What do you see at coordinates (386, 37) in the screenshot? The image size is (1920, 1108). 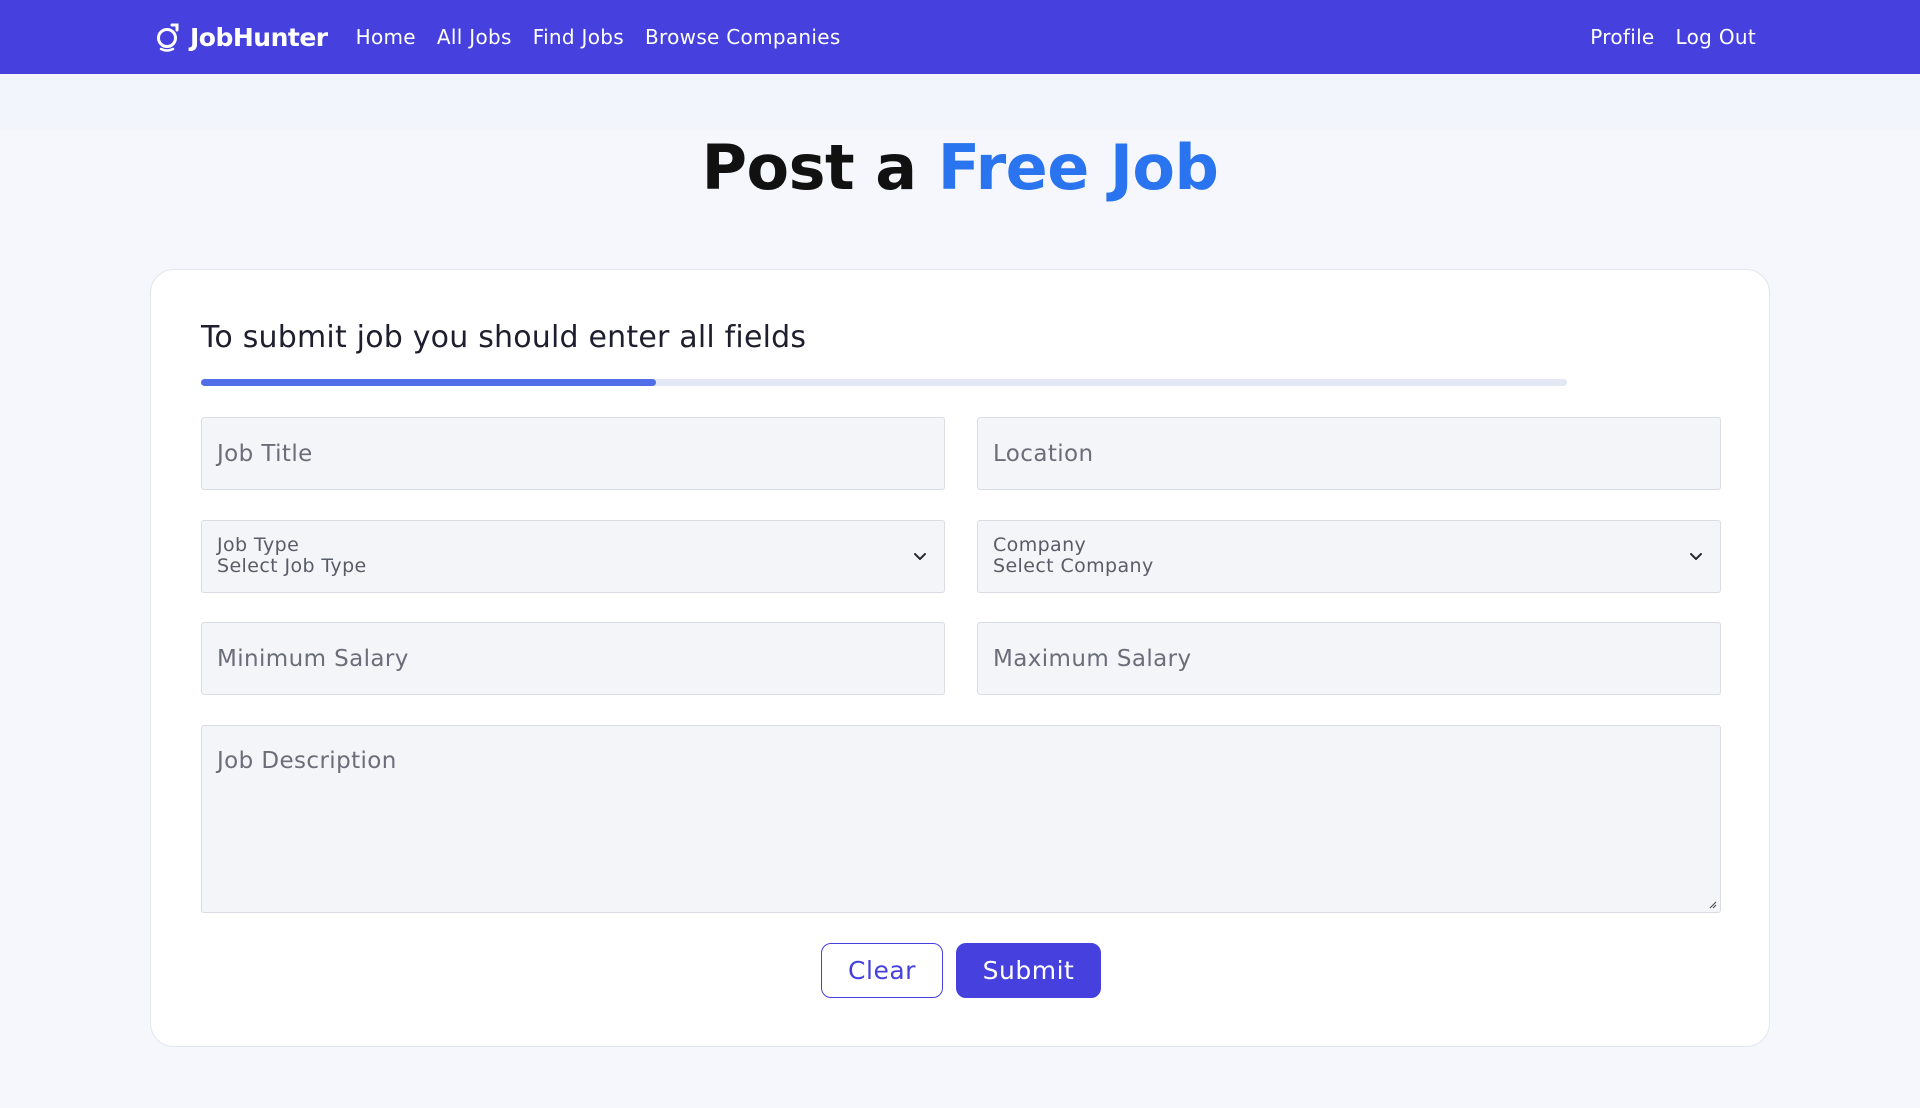 I see `nav-link-home: Home` at bounding box center [386, 37].